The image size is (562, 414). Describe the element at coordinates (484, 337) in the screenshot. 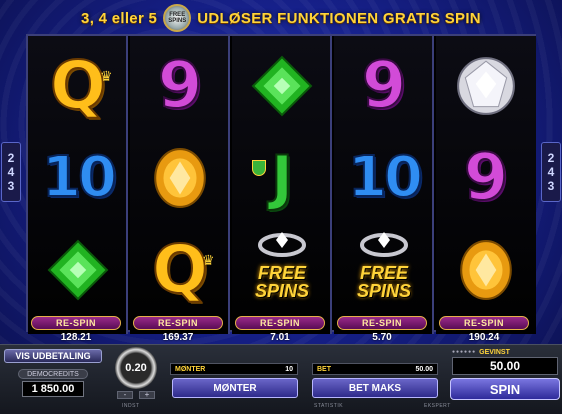

I see `reel-win-value: 190.24` at that location.